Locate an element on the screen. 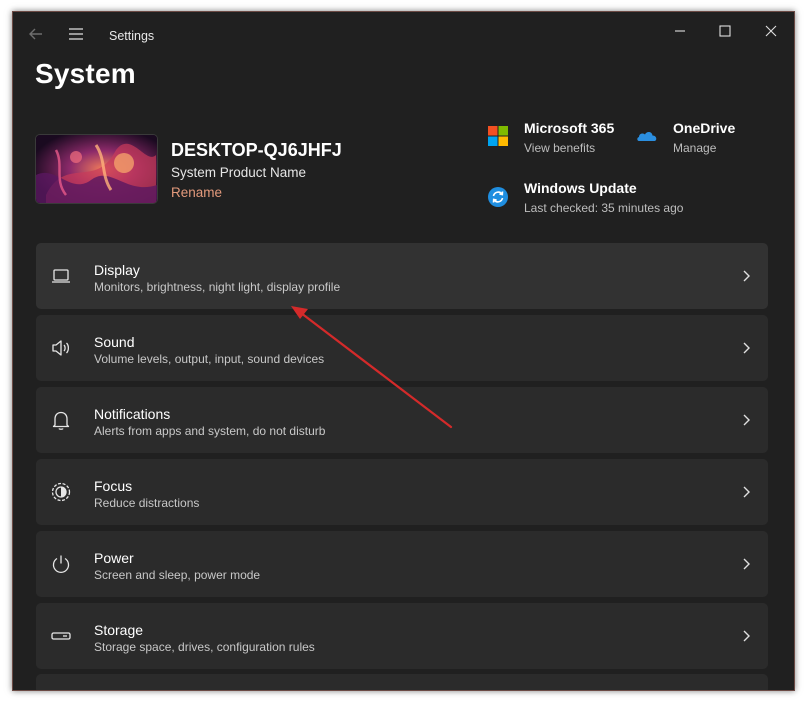 This screenshot has width=812, height=705. windows-update-icon is located at coordinates (498, 197).